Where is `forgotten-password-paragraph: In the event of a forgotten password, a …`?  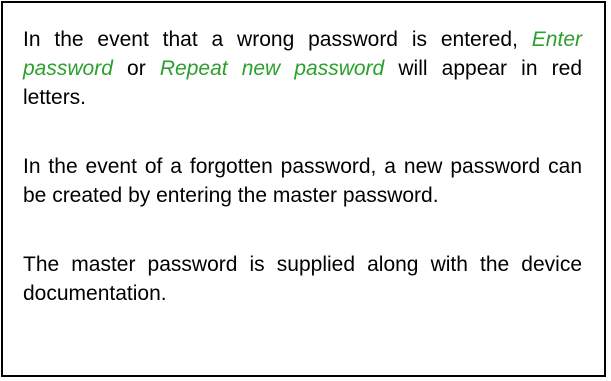
forgotten-password-paragraph: In the event of a forgotten password, a … is located at coordinates (302, 181).